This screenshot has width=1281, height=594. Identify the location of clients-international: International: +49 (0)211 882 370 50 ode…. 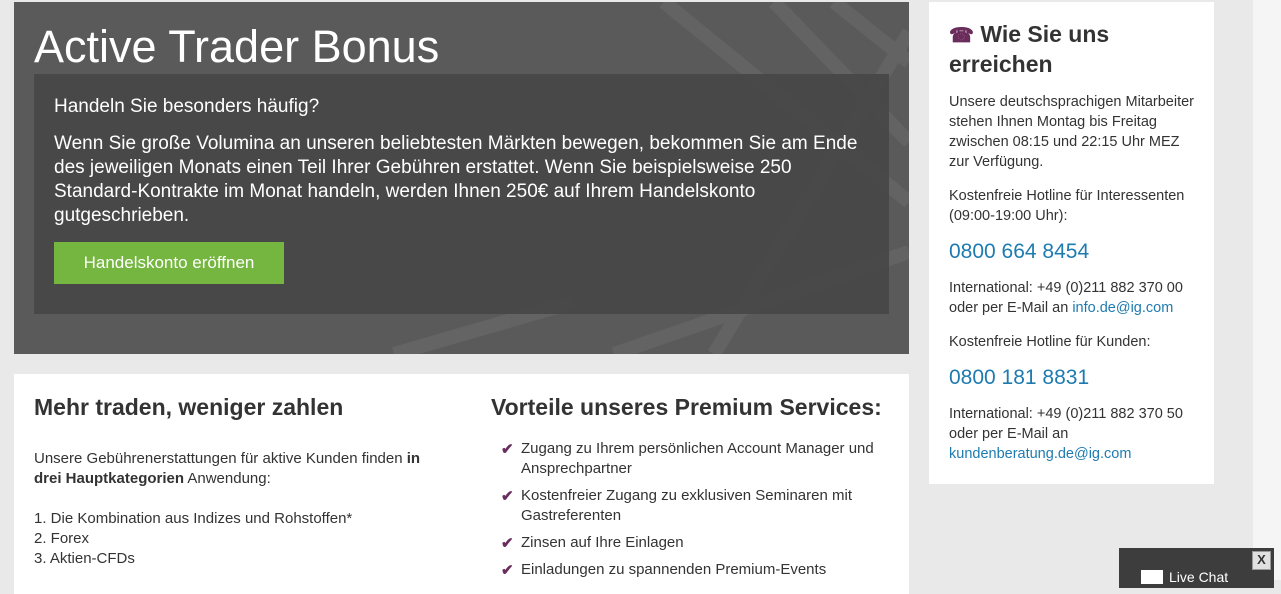
(1074, 434).